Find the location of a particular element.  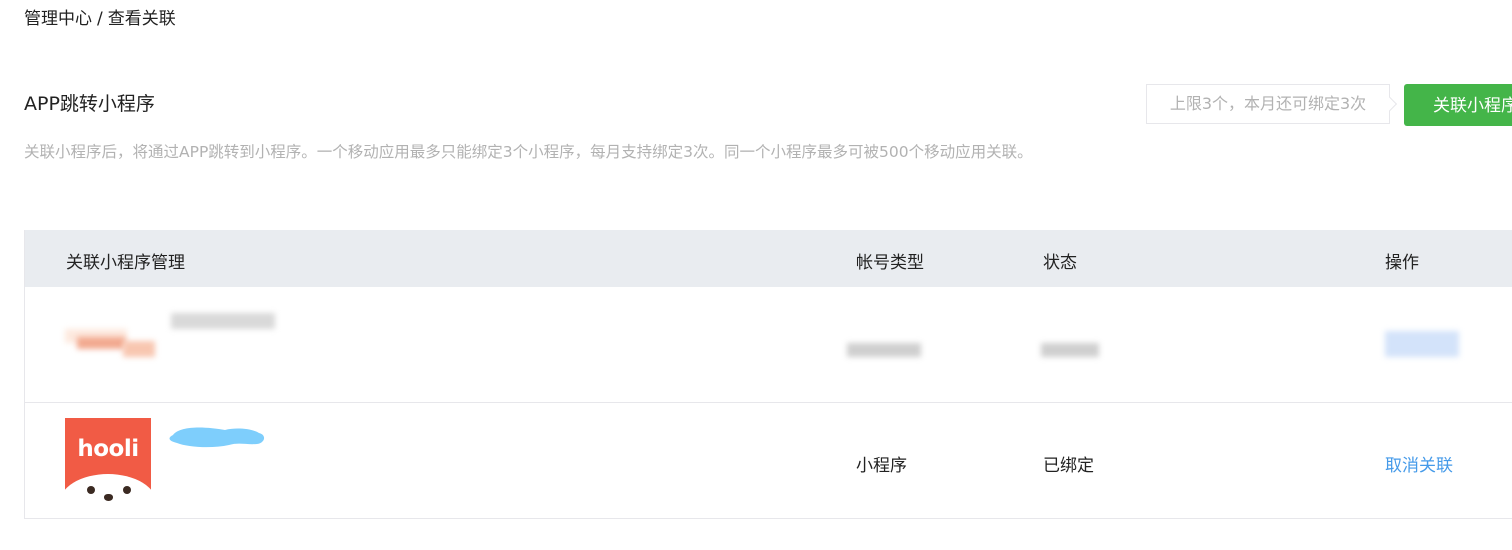

mini-program-logo-redacted is located at coordinates (110, 344).